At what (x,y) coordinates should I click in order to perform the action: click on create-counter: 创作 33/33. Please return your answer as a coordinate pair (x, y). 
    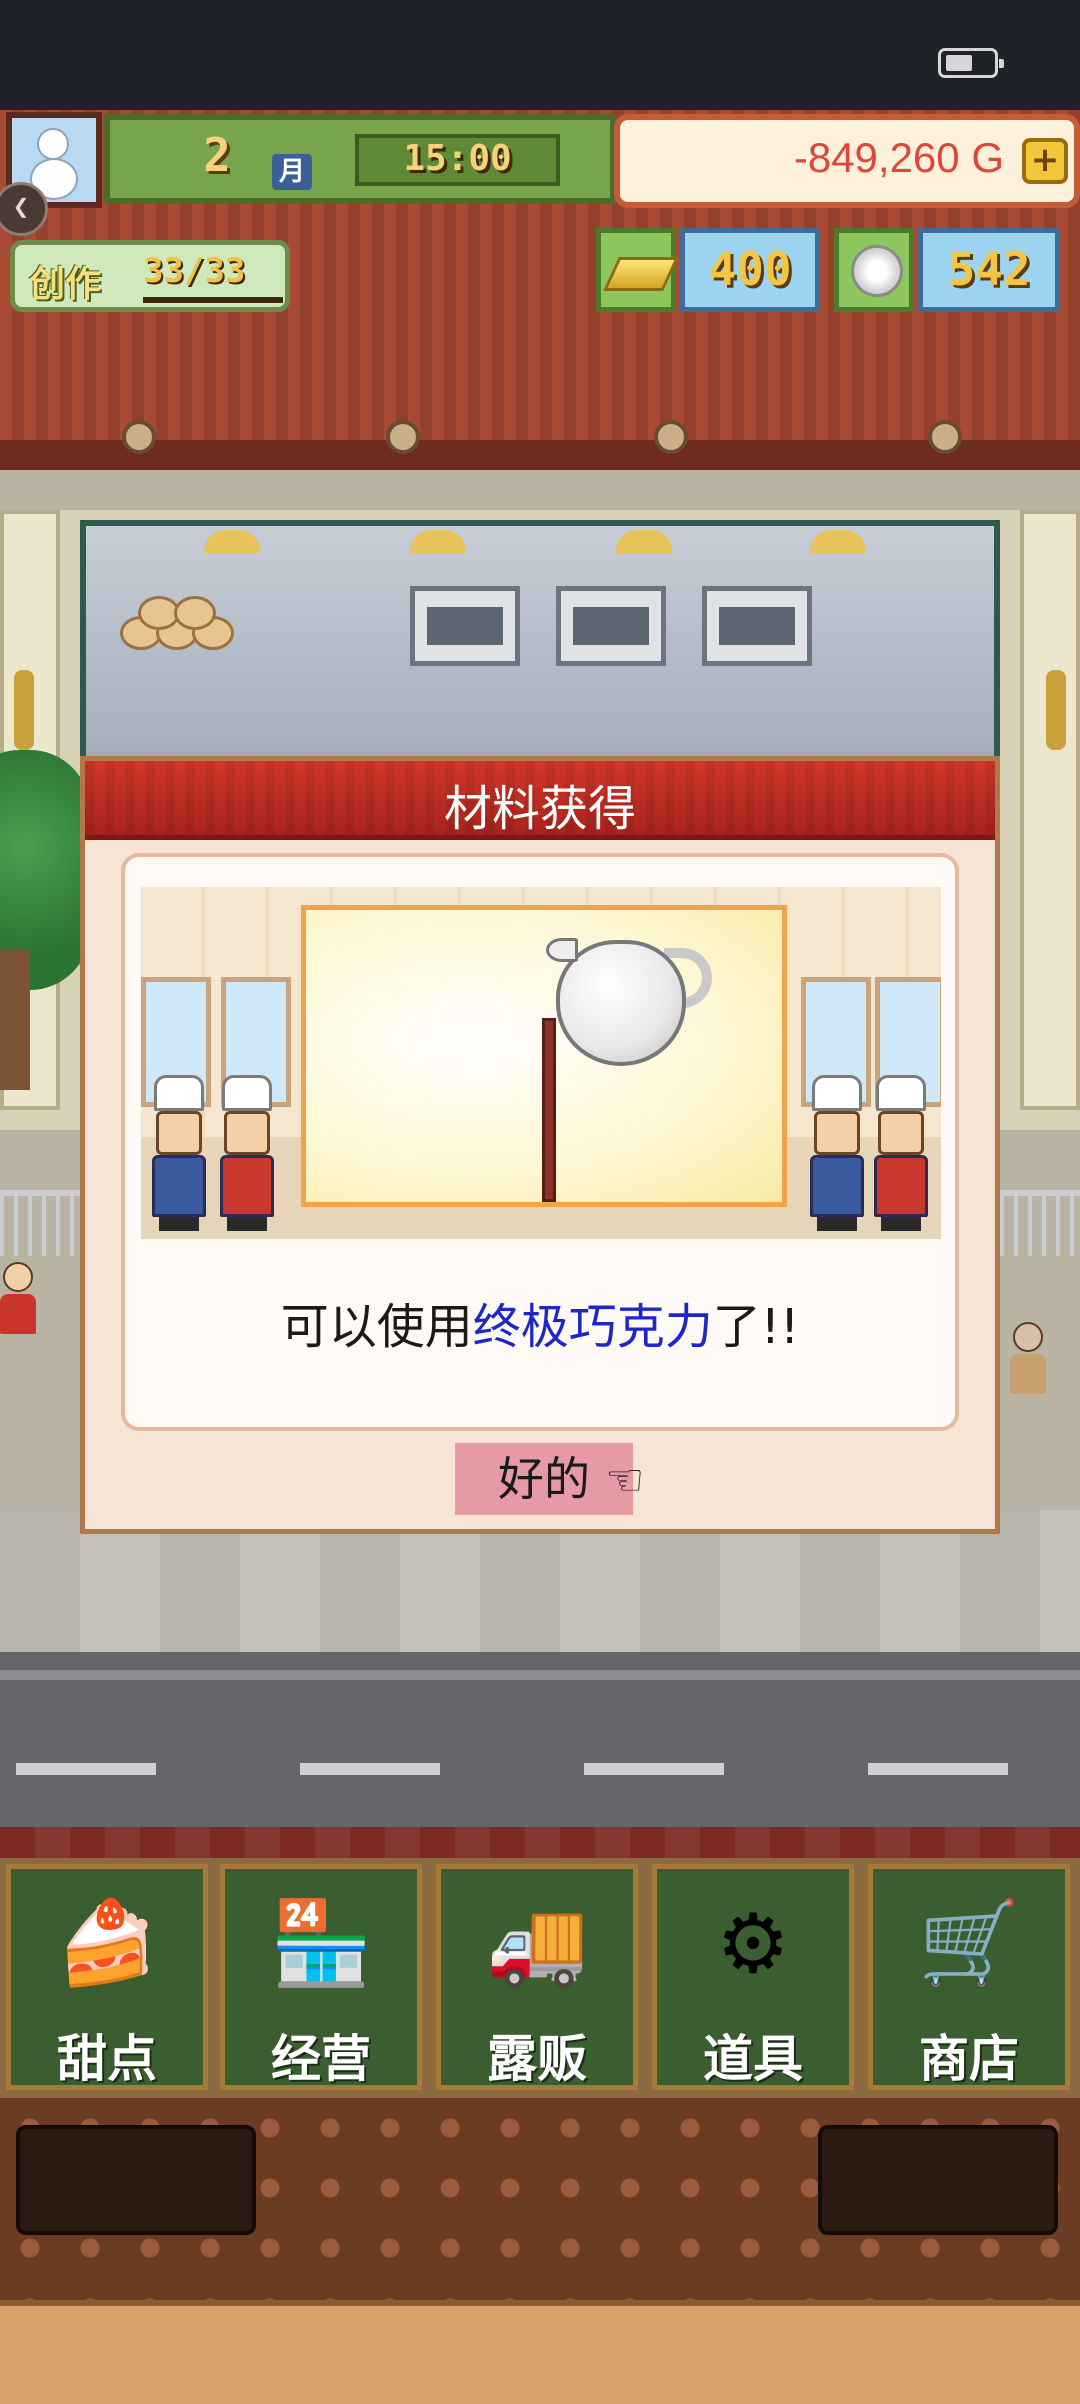
    Looking at the image, I should click on (150, 276).